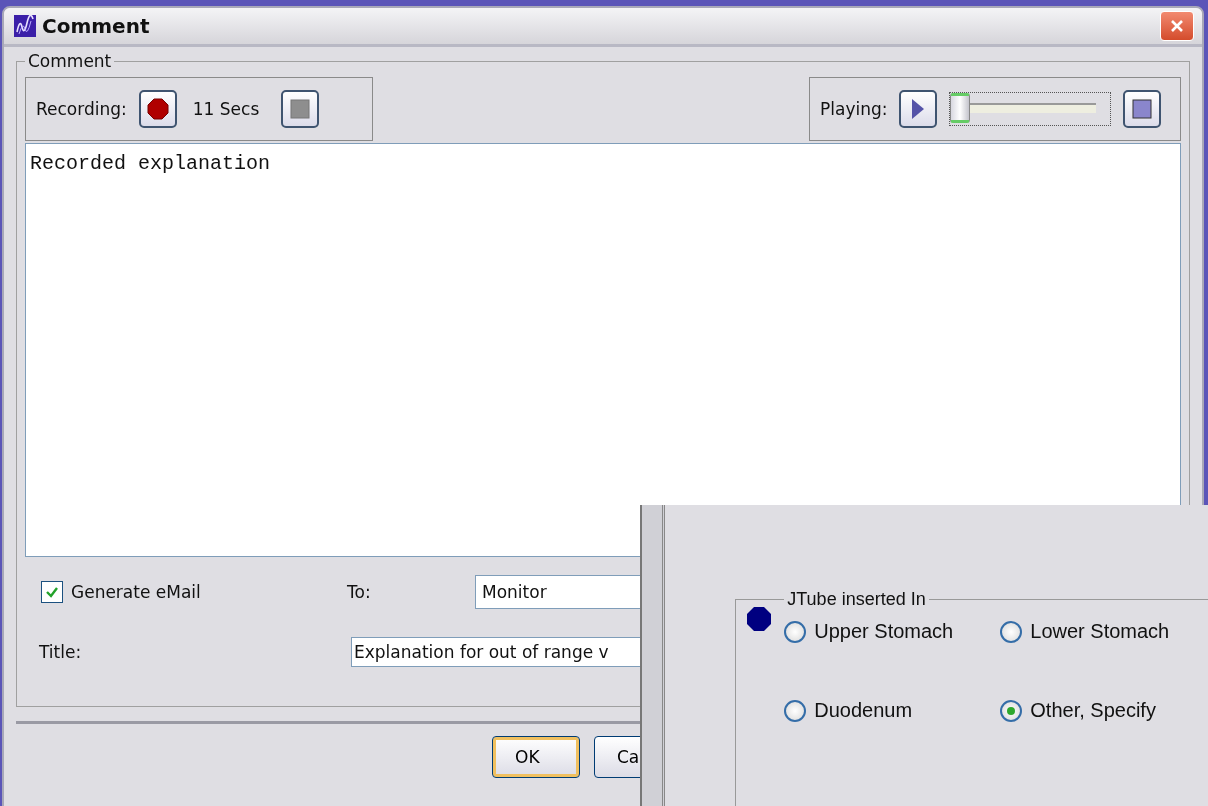 The width and height of the screenshot is (1208, 806). I want to click on title-label: Title:, so click(61, 652).